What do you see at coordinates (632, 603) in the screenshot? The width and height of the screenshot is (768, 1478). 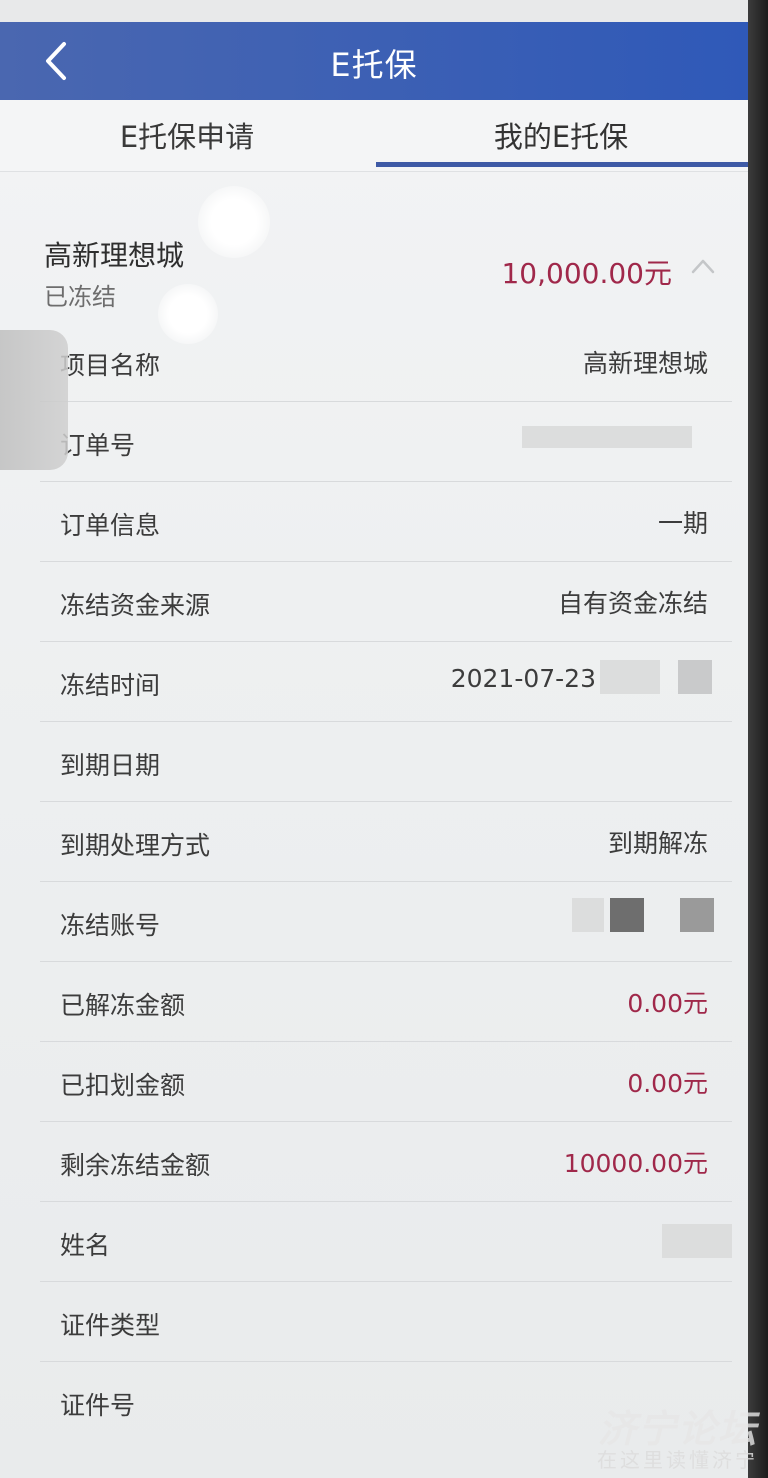 I see `detail-value: 自有资金冻结` at bounding box center [632, 603].